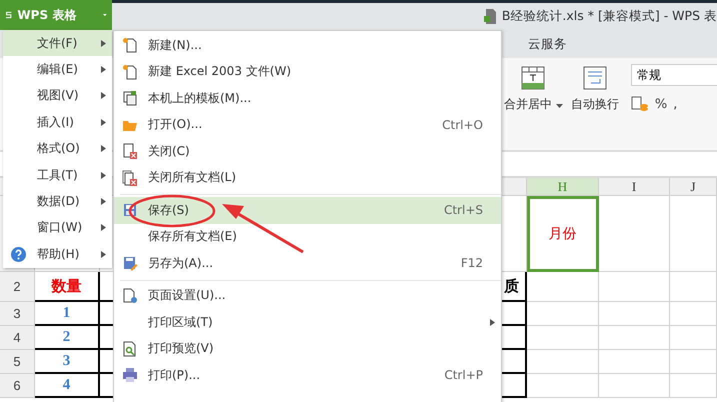 The width and height of the screenshot is (717, 402). What do you see at coordinates (130, 375) in the screenshot?
I see `printer-icon` at bounding box center [130, 375].